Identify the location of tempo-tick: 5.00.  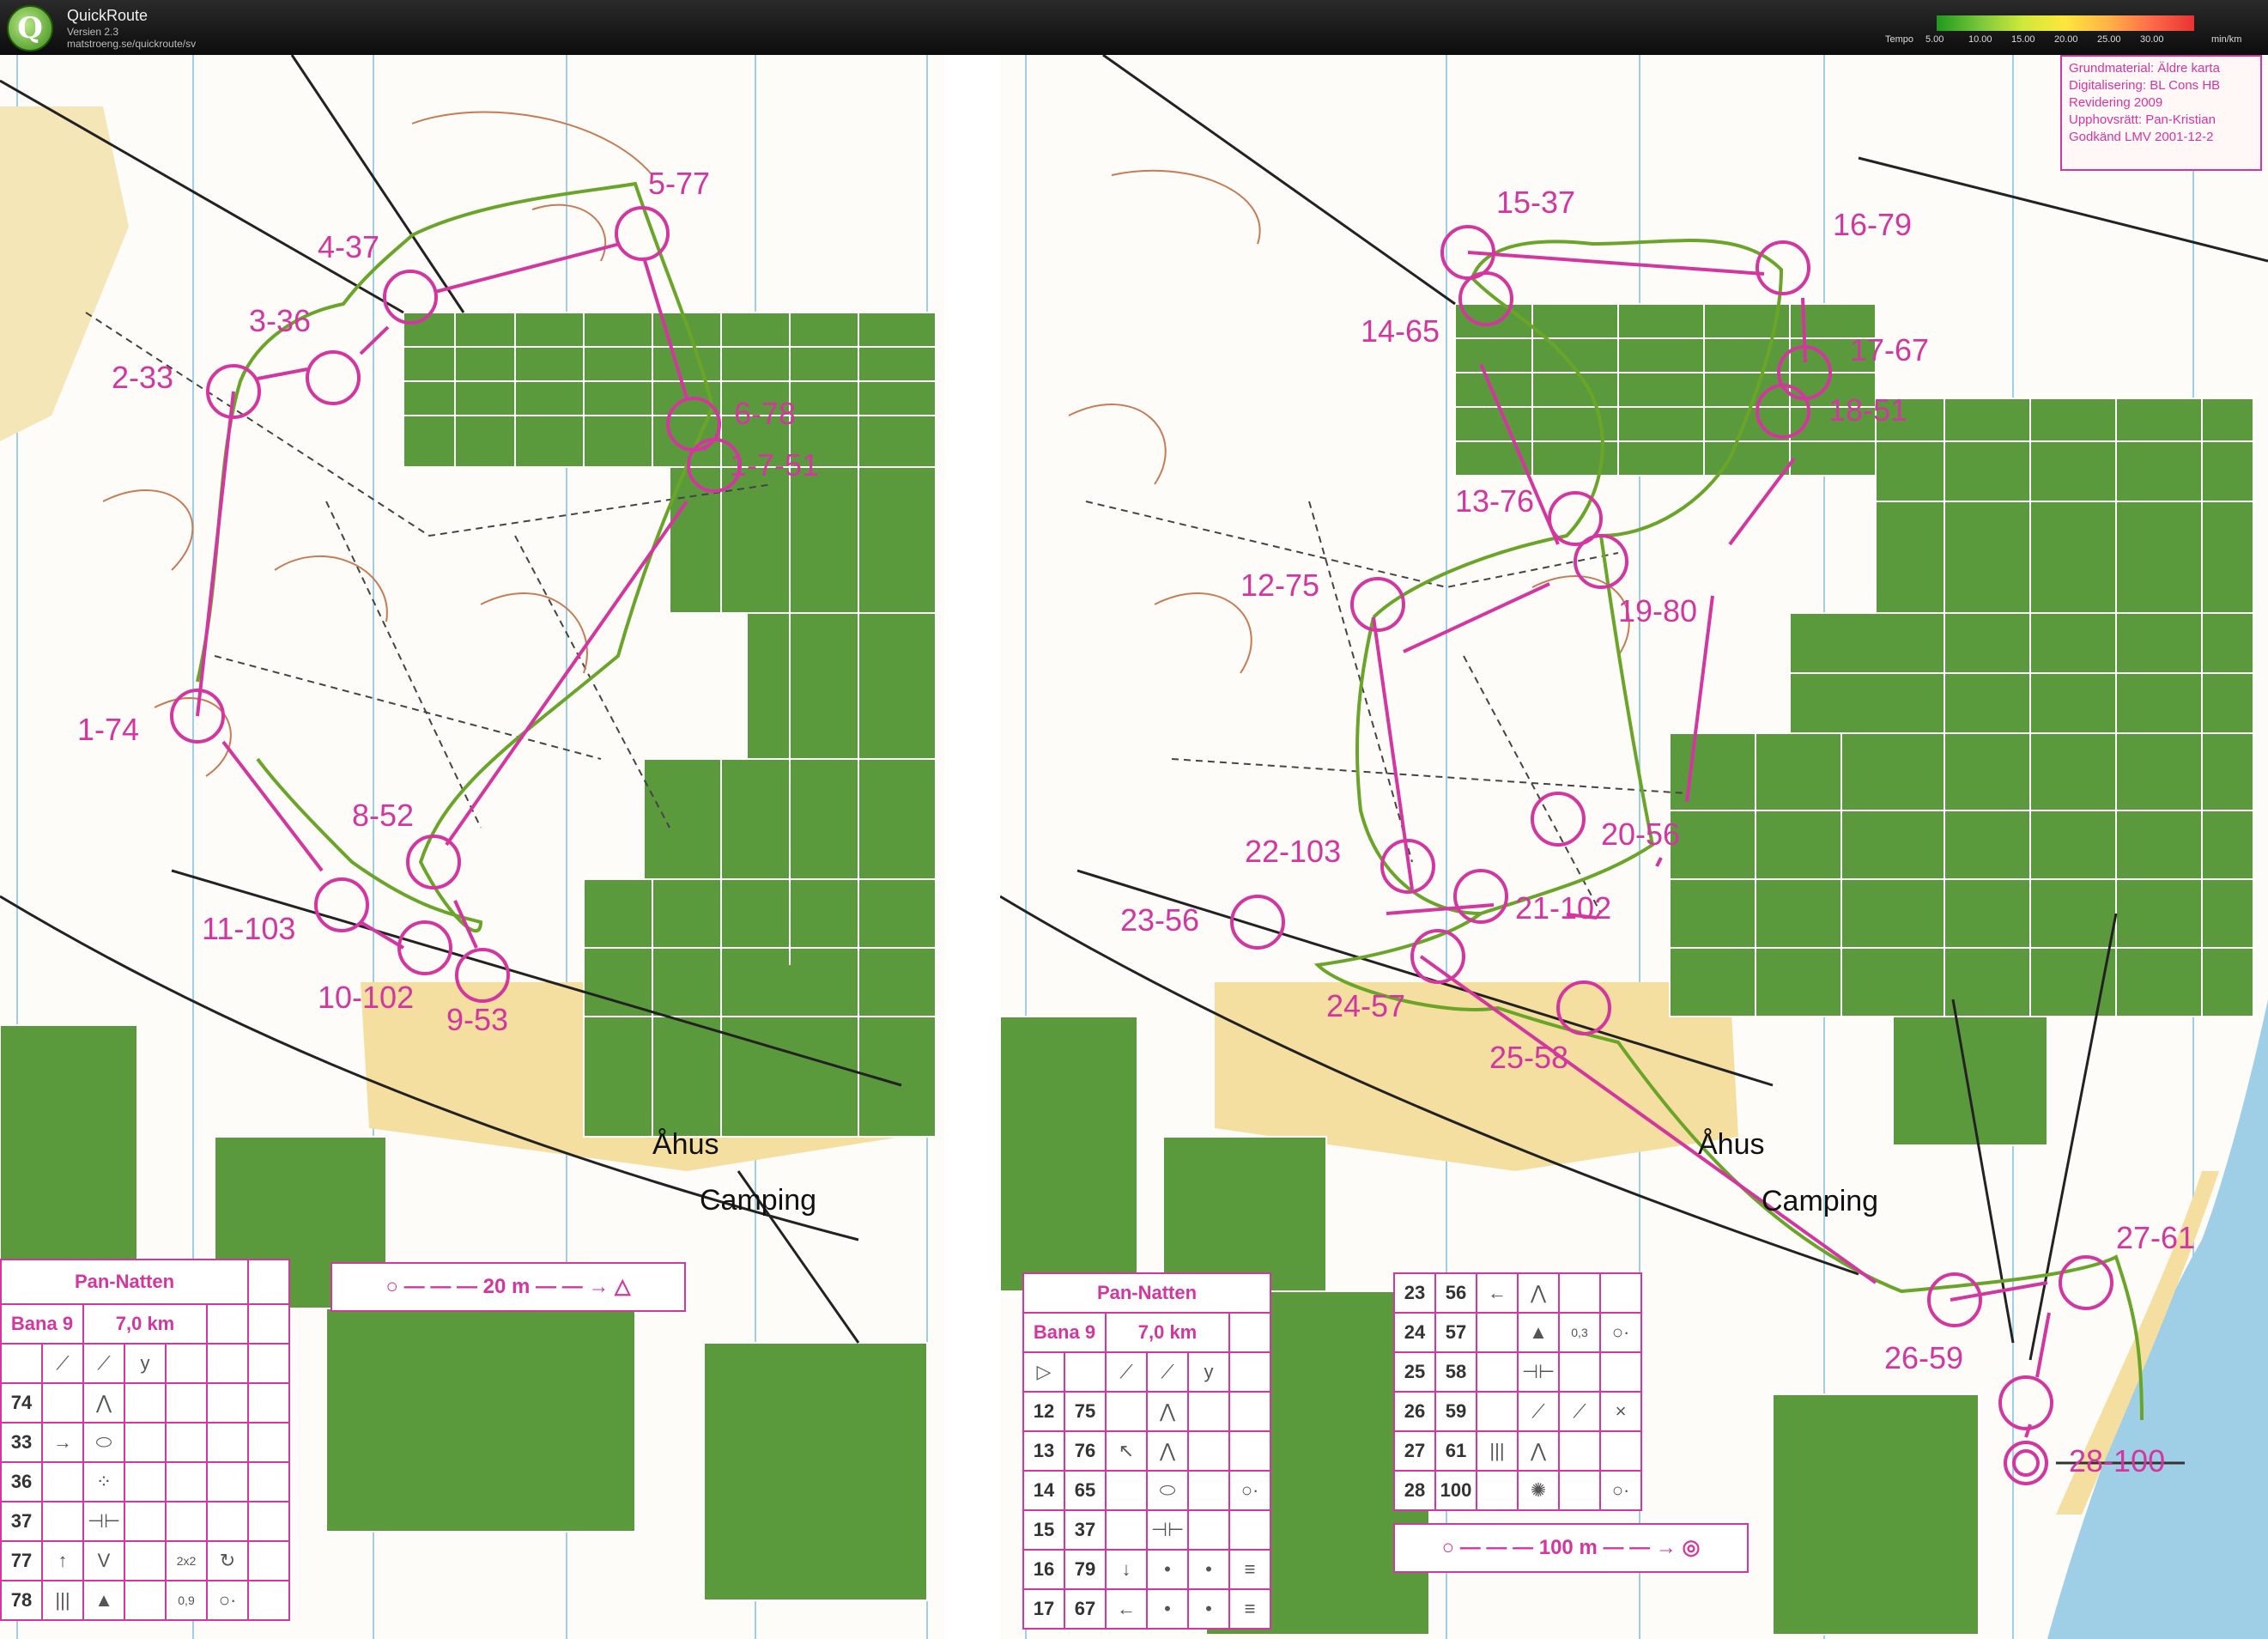
(1934, 39).